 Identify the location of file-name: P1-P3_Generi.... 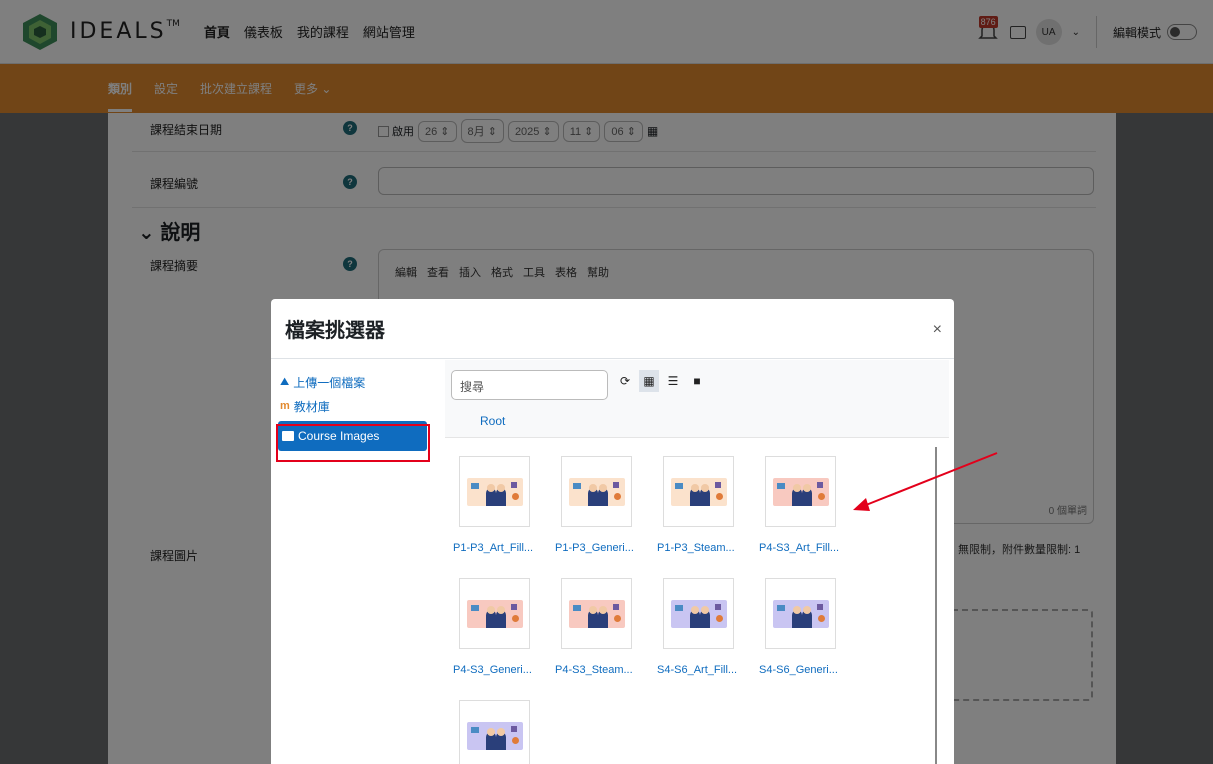
(605, 548).